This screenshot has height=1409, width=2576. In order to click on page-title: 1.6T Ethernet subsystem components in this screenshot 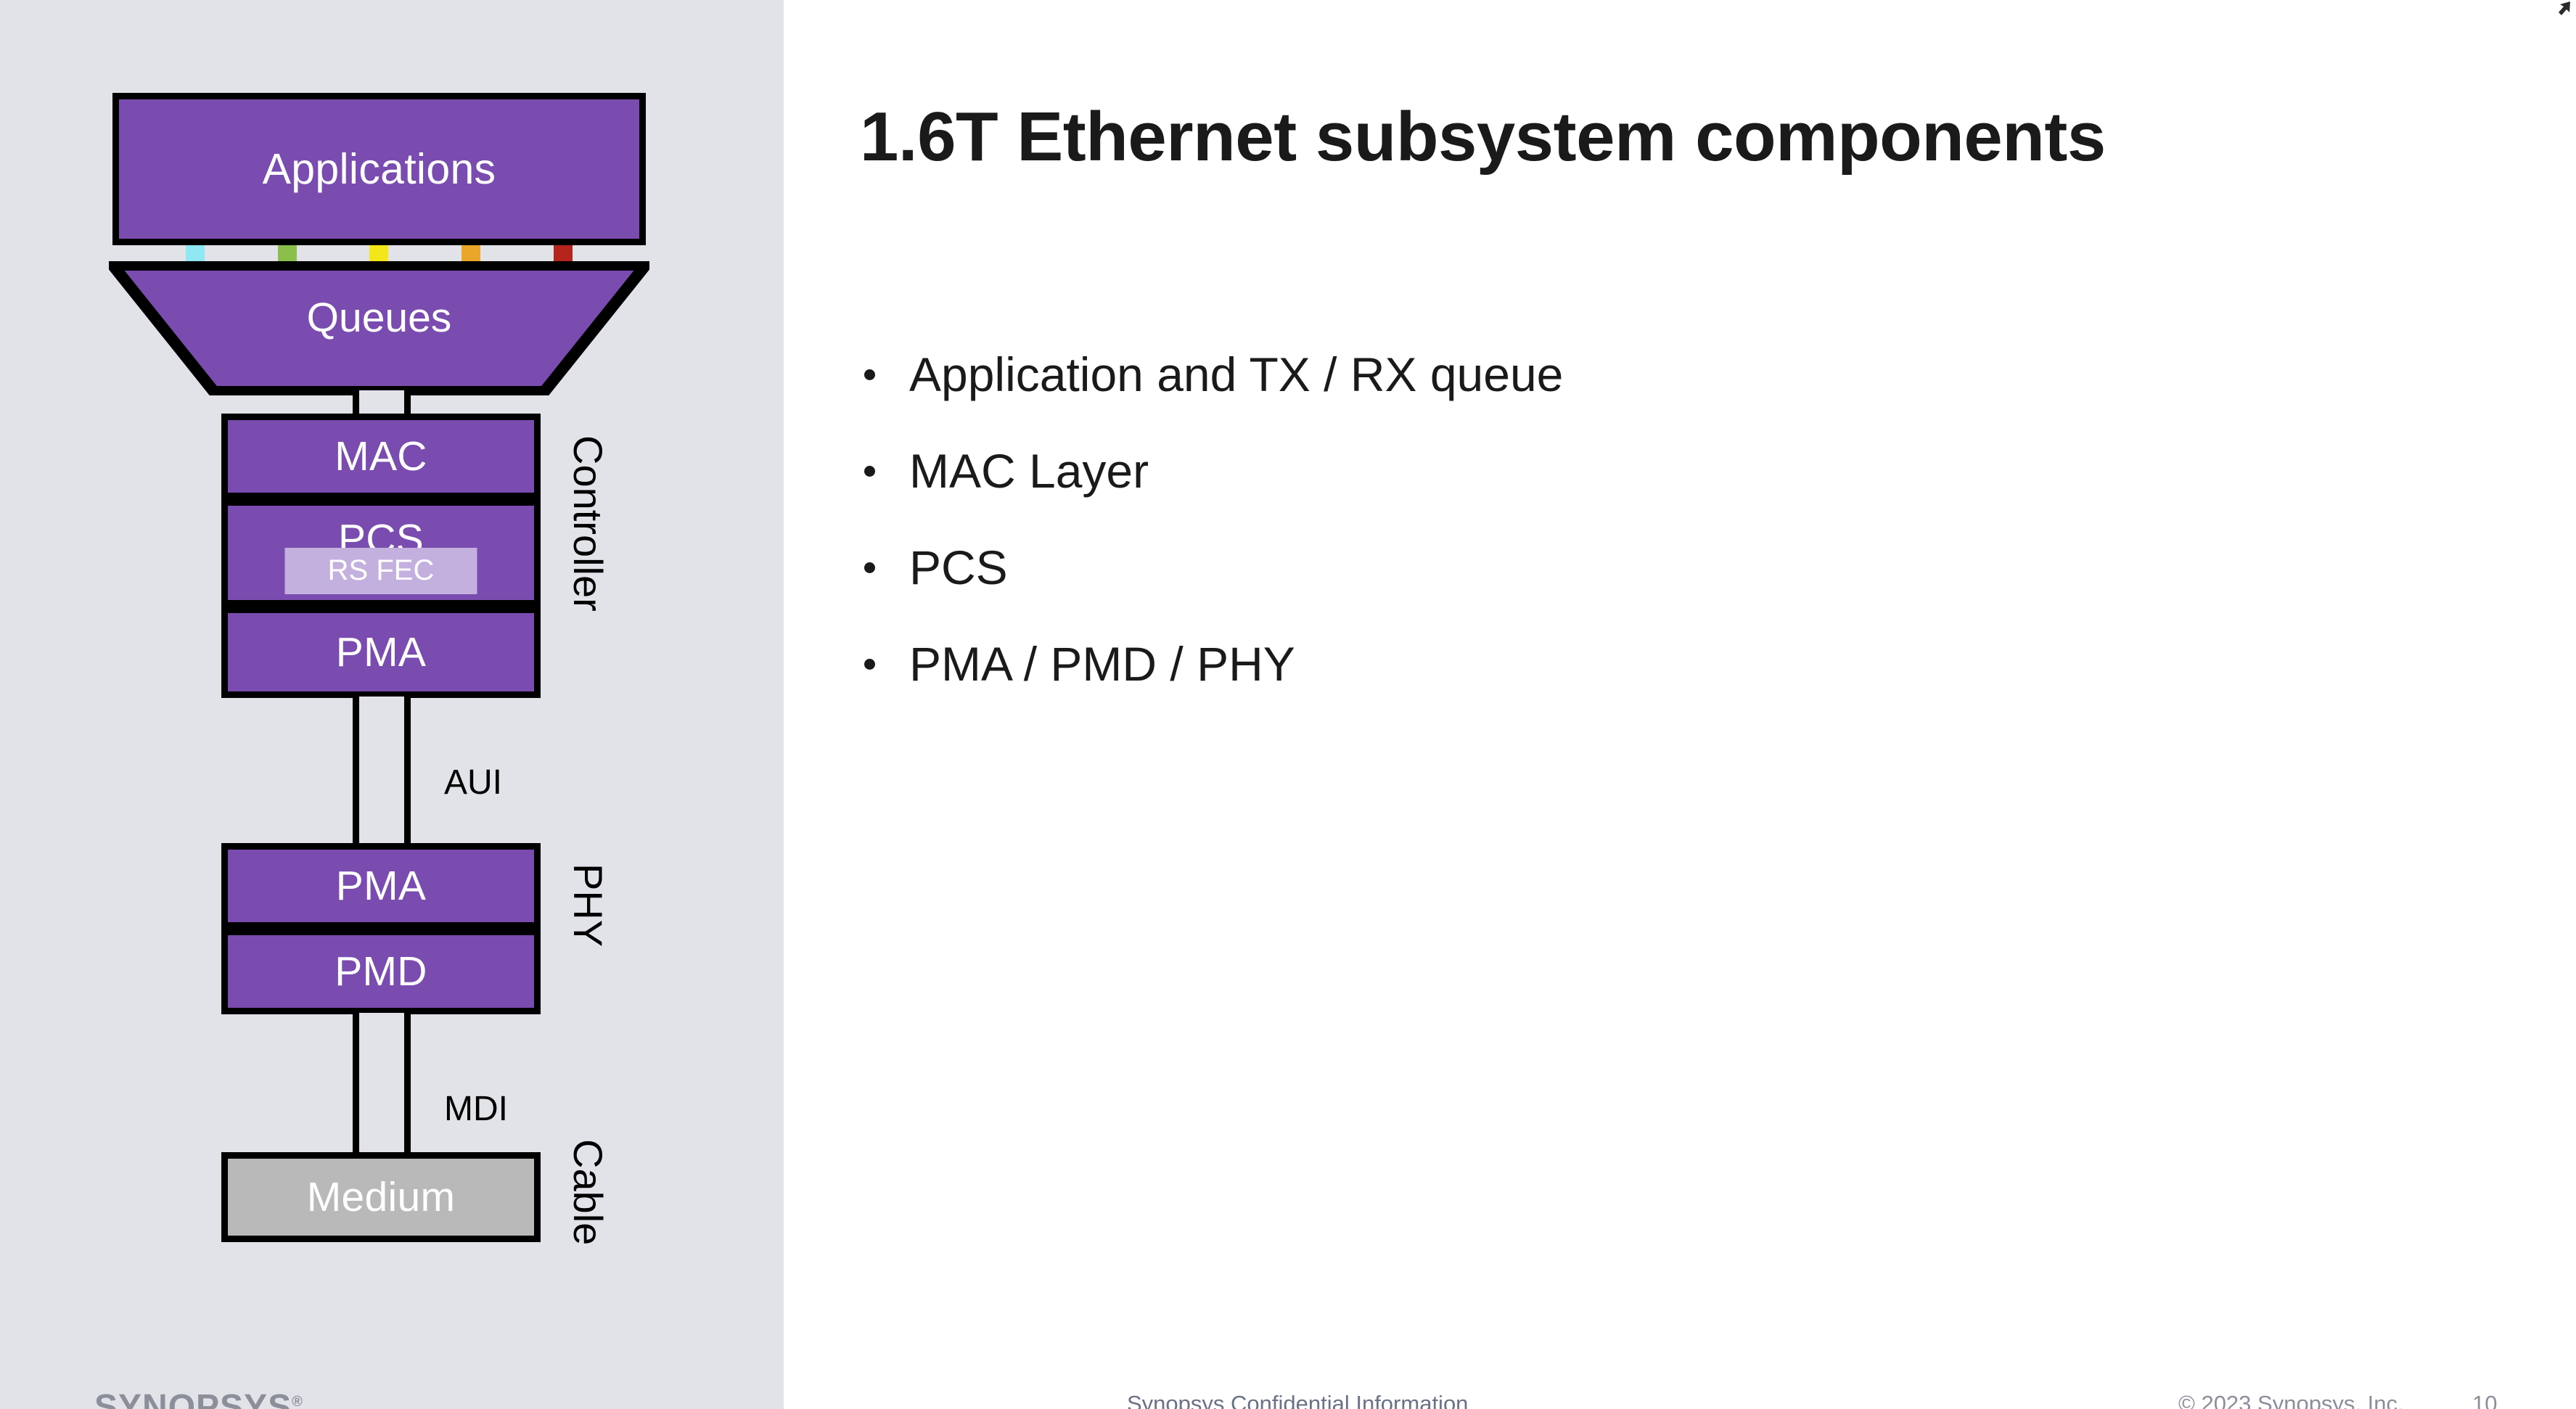, I will do `click(1483, 137)`.